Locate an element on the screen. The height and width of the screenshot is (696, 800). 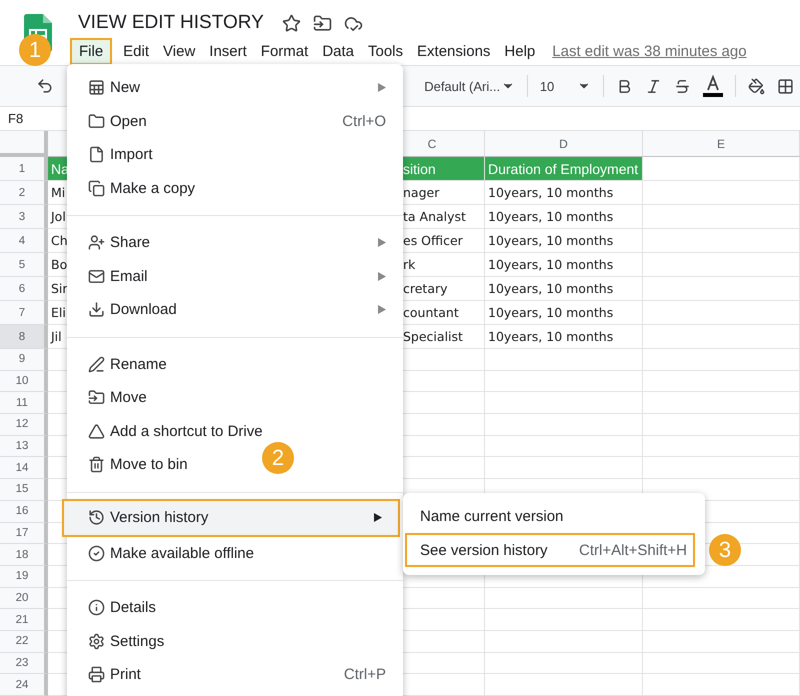
menu-option: Details is located at coordinates (120, 607).